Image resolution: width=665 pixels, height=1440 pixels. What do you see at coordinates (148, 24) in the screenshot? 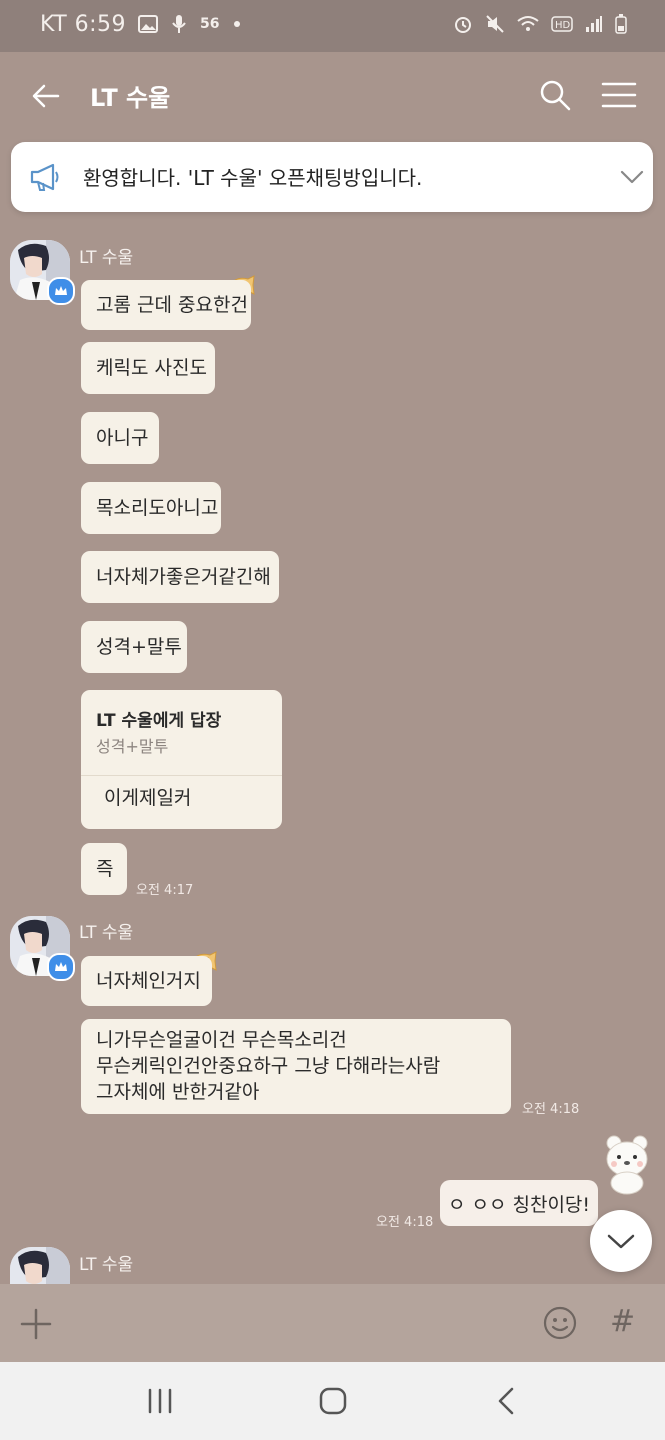
I see `image-icon` at bounding box center [148, 24].